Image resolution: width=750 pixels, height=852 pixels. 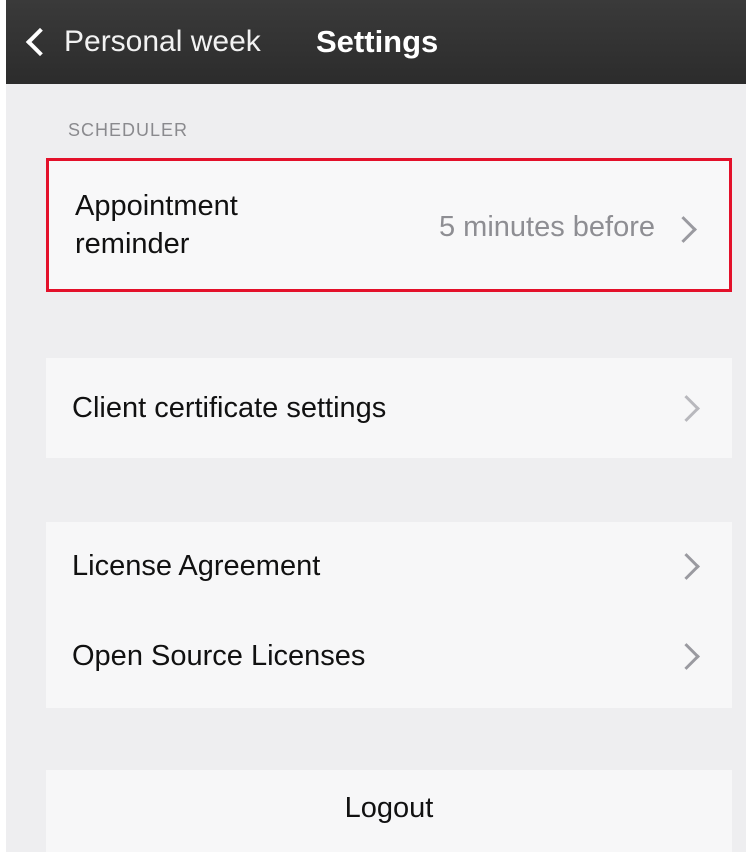 I want to click on open-source-licenses-label: Open Source Licenses, so click(x=219, y=656).